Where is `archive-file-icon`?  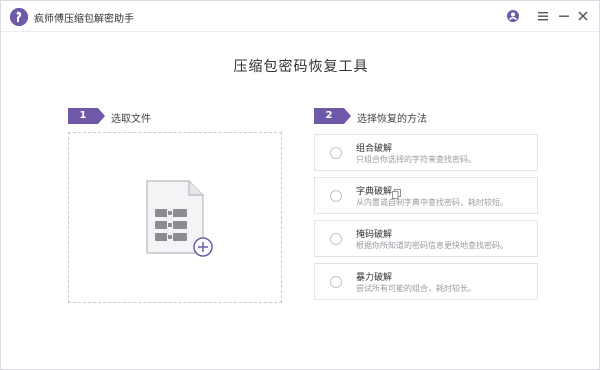
archive-file-icon is located at coordinates (180, 218).